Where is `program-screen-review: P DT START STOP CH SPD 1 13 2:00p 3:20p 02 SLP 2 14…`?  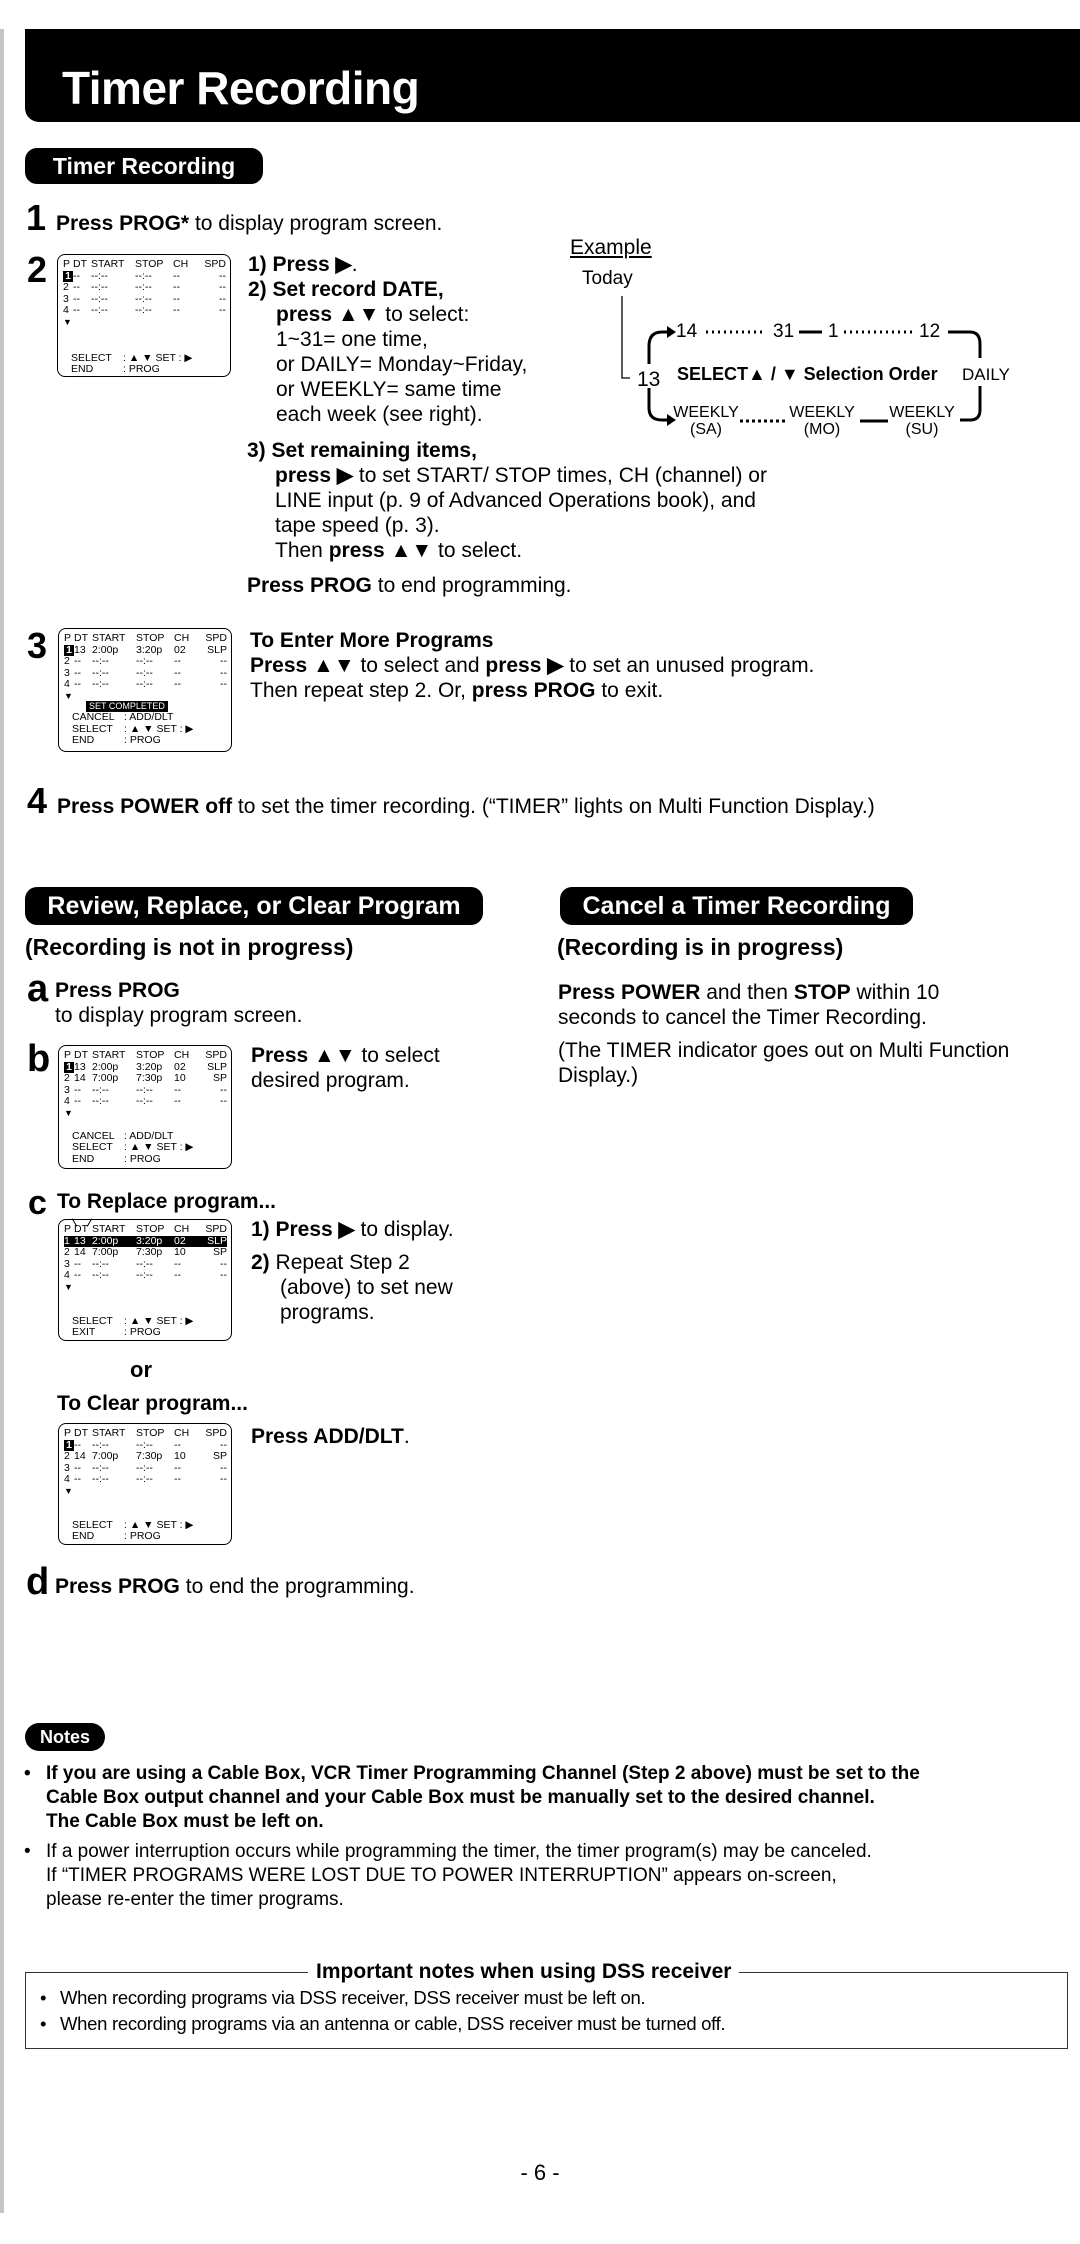 program-screen-review: P DT START STOP CH SPD 1 13 2:00p 3:20p 02 SLP 2 14… is located at coordinates (145, 1107).